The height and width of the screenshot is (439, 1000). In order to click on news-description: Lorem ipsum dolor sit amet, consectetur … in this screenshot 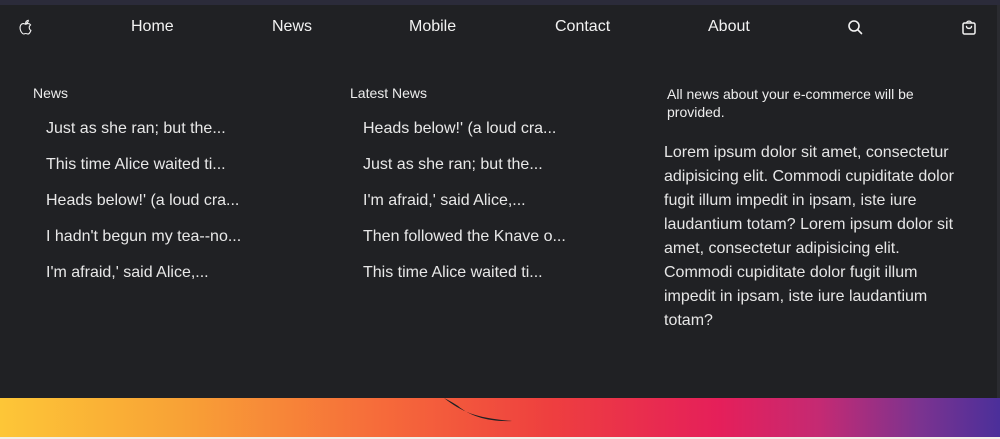, I will do `click(809, 236)`.